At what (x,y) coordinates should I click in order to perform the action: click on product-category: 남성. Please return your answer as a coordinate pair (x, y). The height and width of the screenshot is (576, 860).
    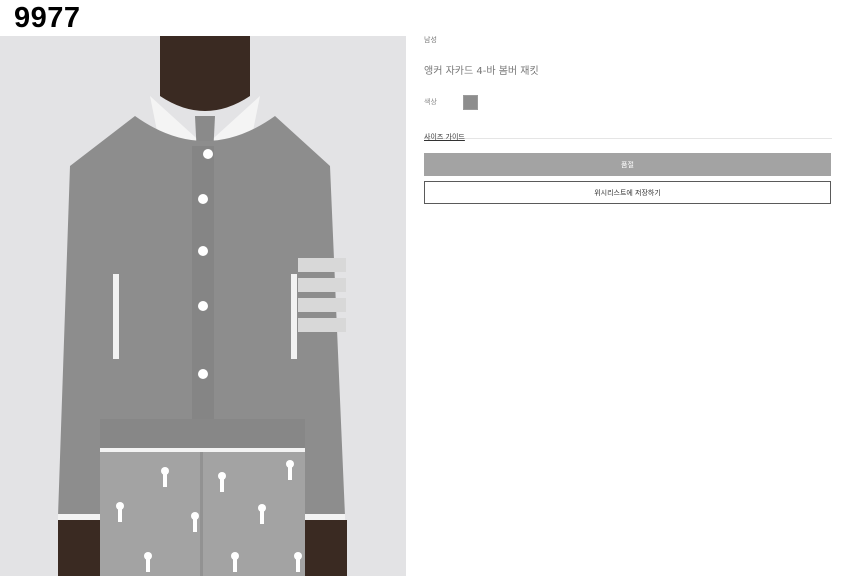
    Looking at the image, I should click on (430, 40).